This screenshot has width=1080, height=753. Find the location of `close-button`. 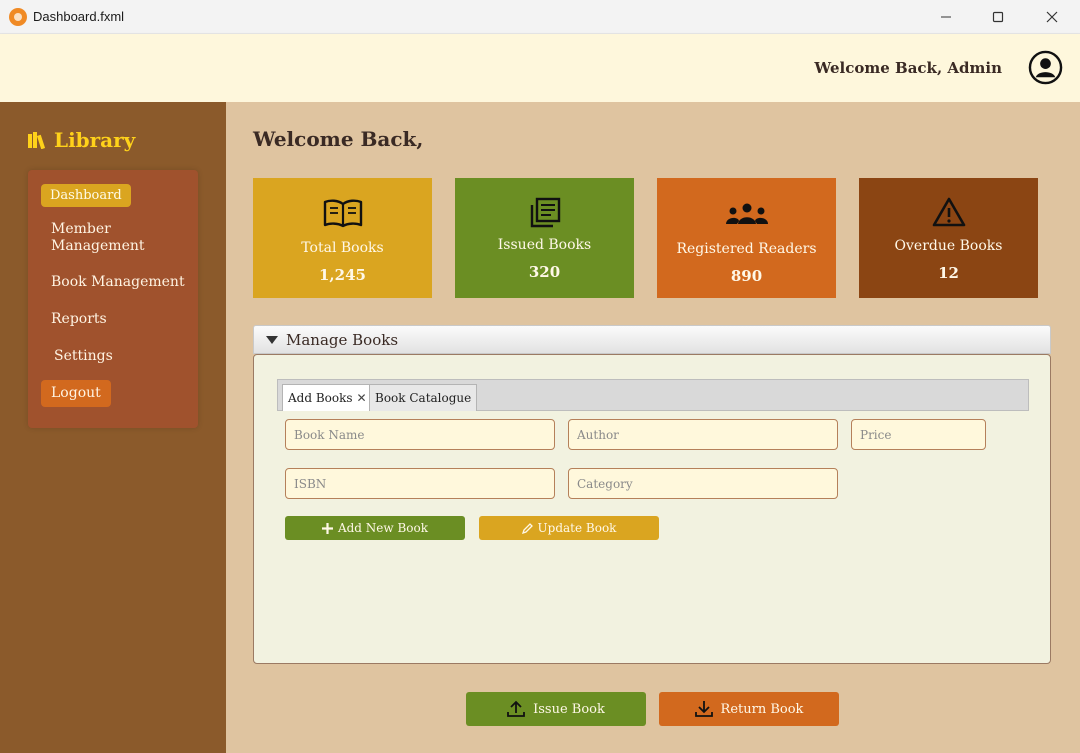

close-button is located at coordinates (1052, 17).